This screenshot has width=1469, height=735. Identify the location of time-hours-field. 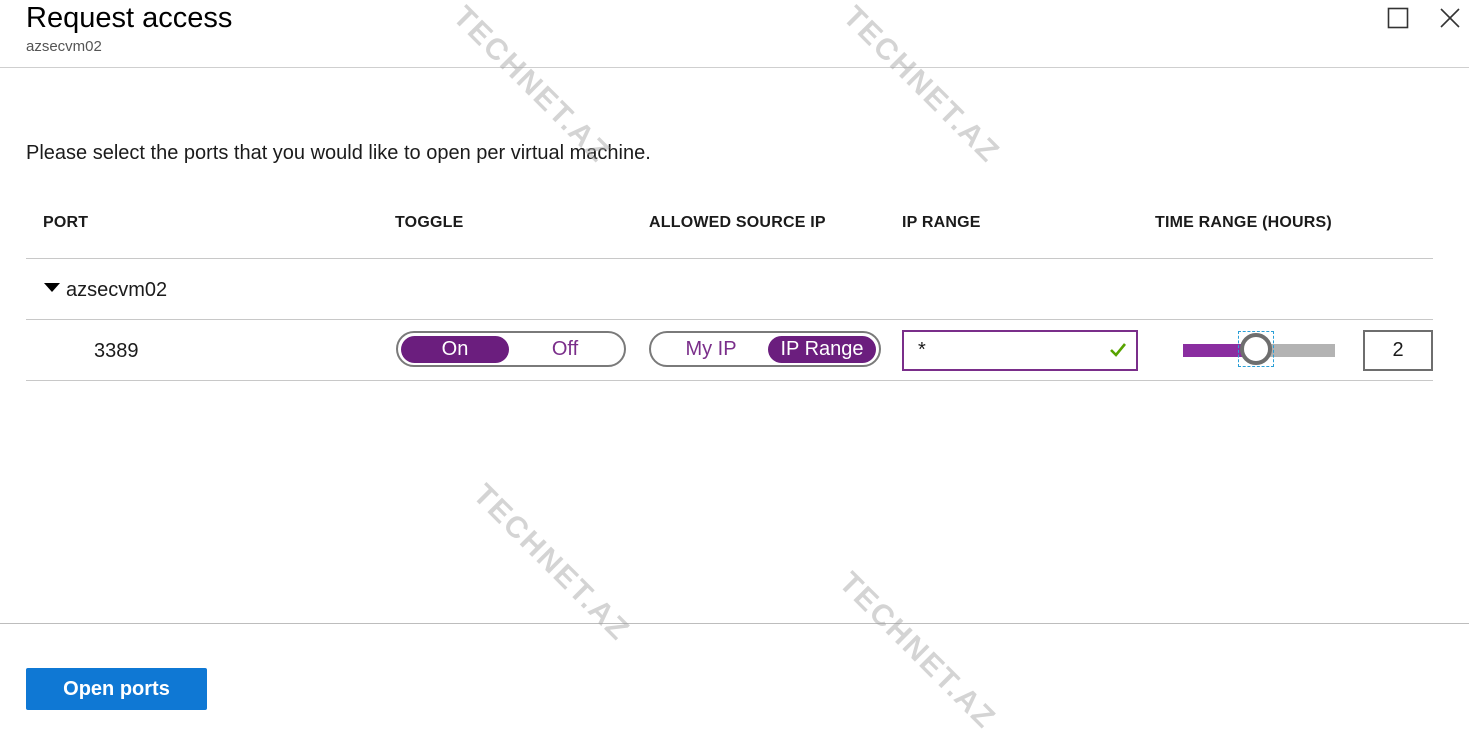
(1398, 350).